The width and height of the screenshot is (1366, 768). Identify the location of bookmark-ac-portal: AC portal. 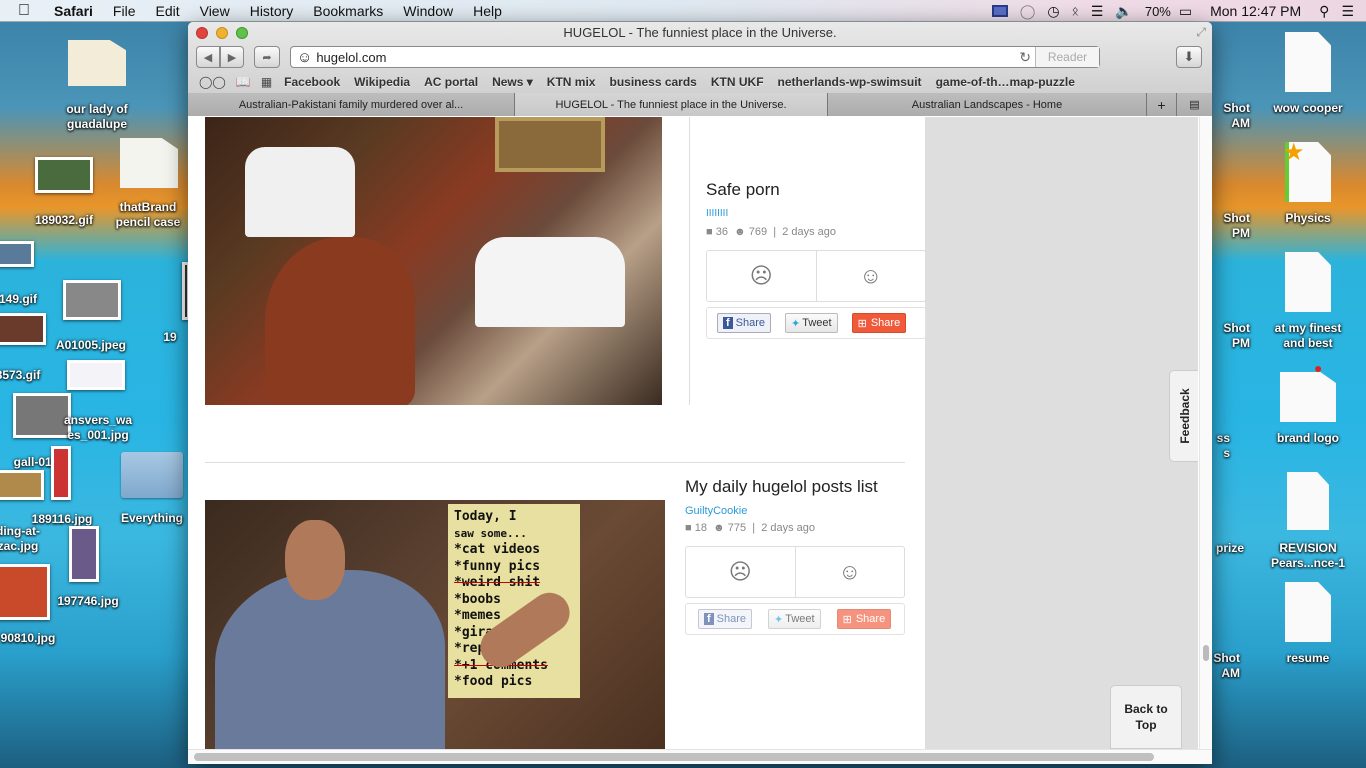
(451, 82).